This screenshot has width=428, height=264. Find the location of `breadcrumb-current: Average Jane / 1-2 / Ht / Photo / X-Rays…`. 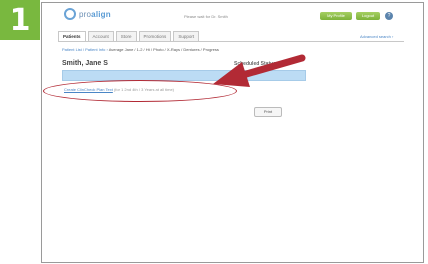

breadcrumb-current: Average Jane / 1-2 / Ht / Photo / X-Rays… is located at coordinates (163, 49).